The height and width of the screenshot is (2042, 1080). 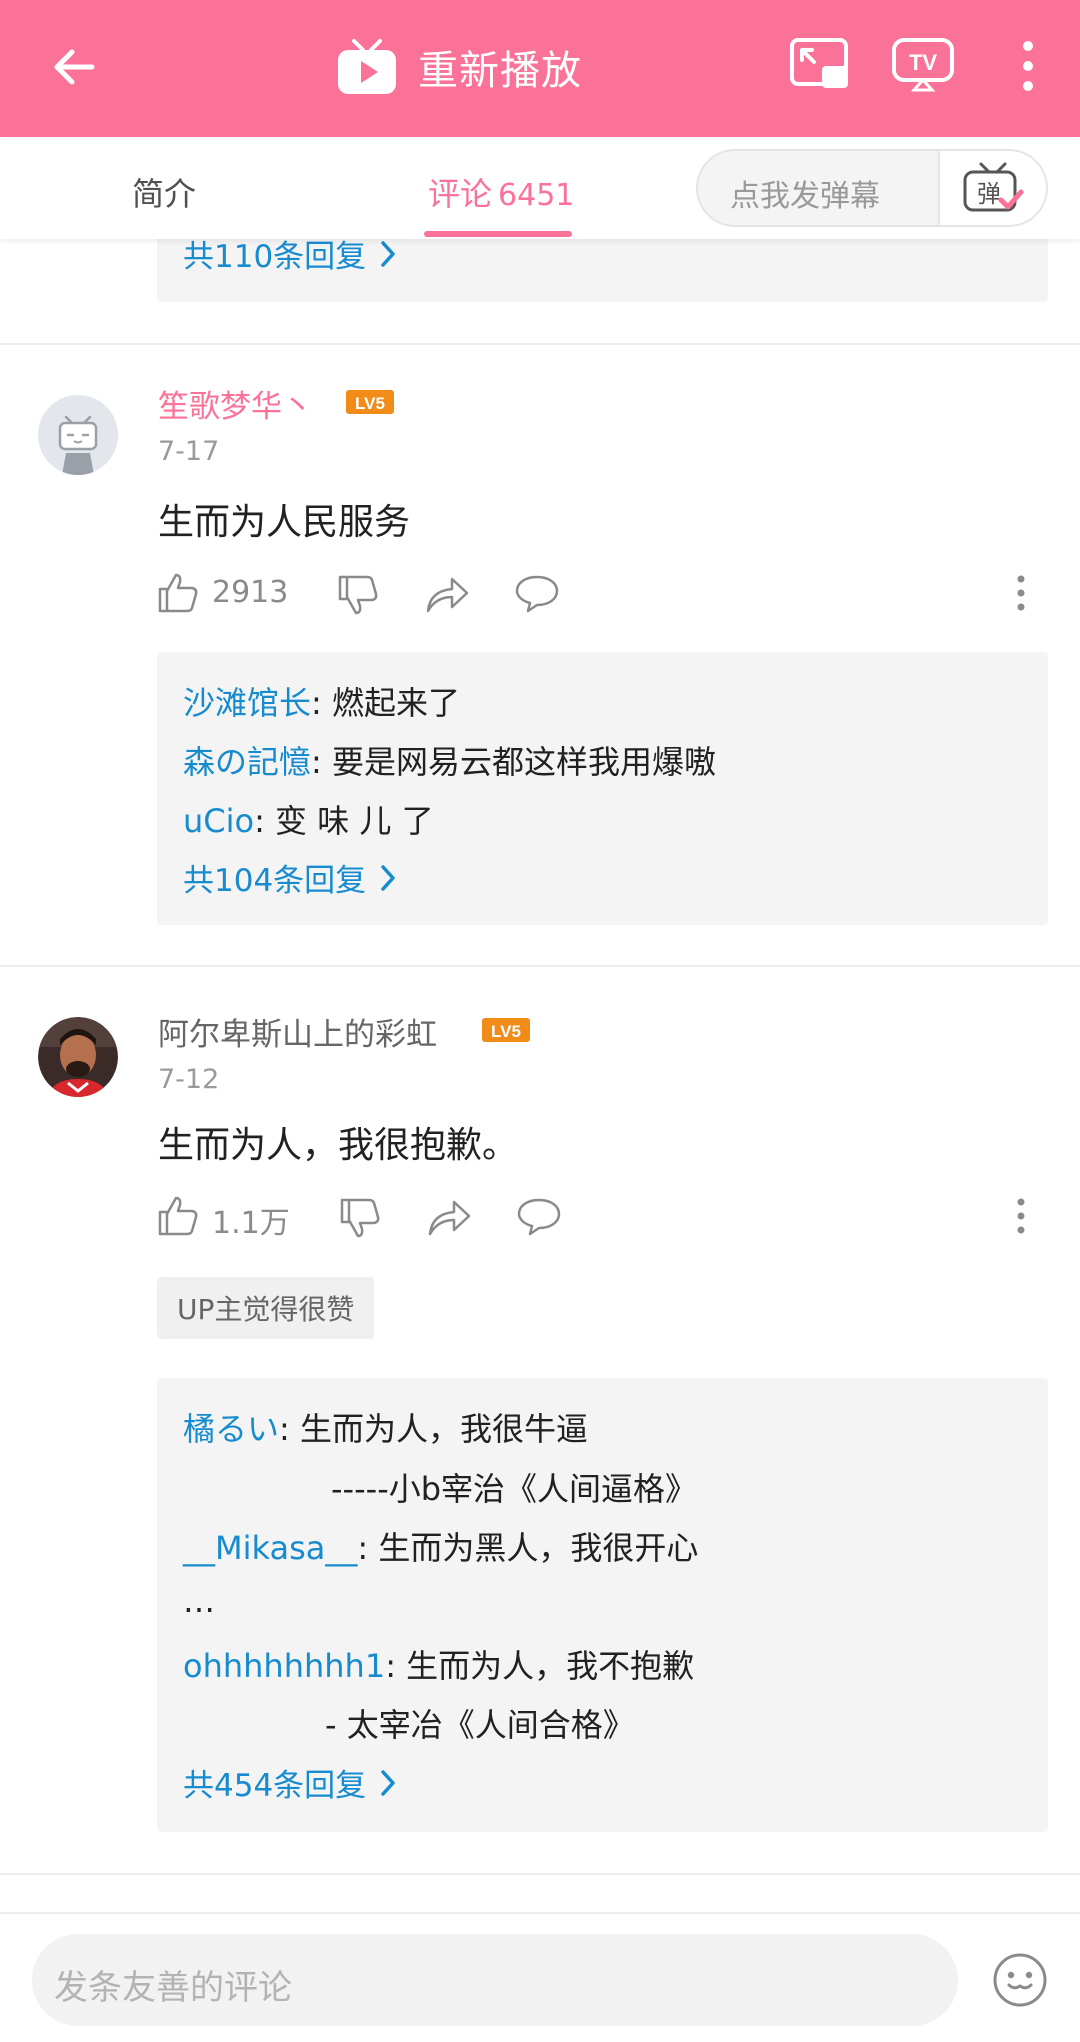 I want to click on more-replies-text: 共454条回复, so click(x=275, y=1786).